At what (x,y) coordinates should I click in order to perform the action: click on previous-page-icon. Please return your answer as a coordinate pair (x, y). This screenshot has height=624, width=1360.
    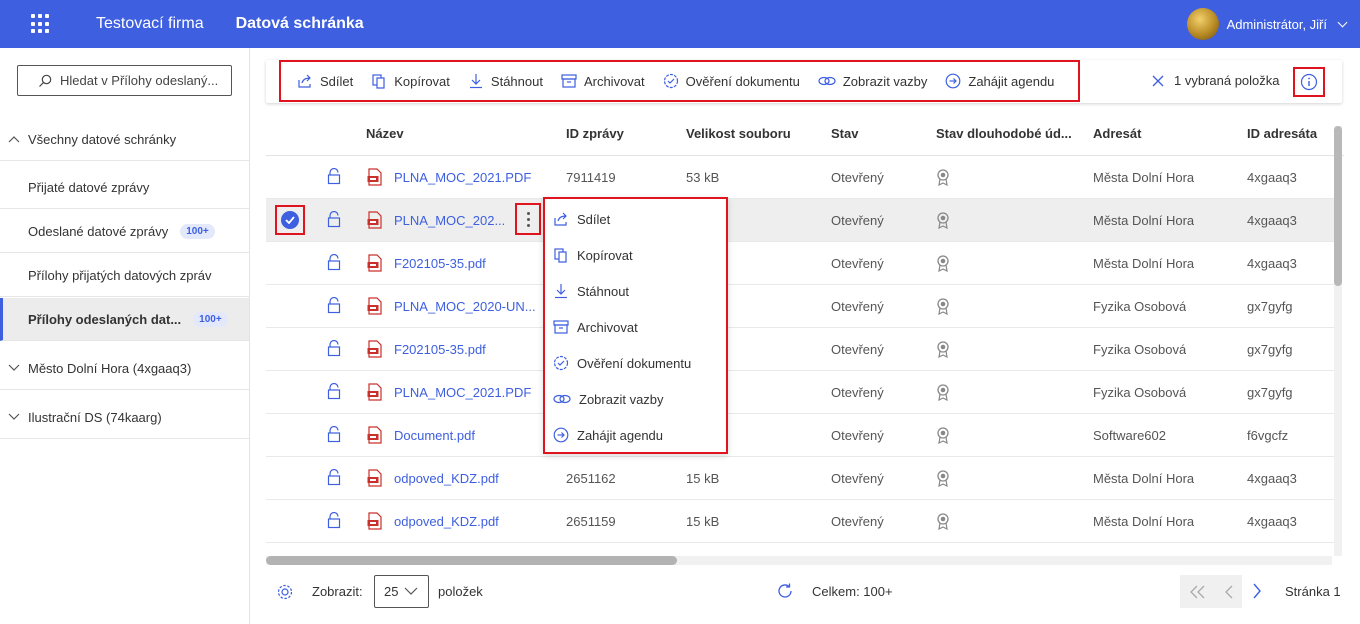
    Looking at the image, I should click on (1229, 592).